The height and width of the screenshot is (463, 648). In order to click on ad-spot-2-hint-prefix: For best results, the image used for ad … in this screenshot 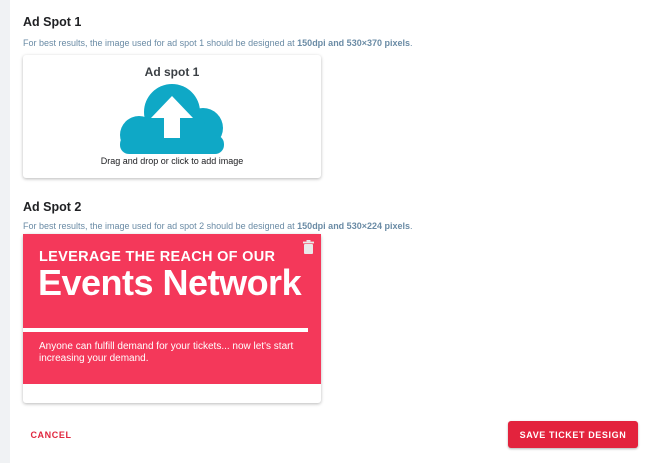, I will do `click(160, 226)`.